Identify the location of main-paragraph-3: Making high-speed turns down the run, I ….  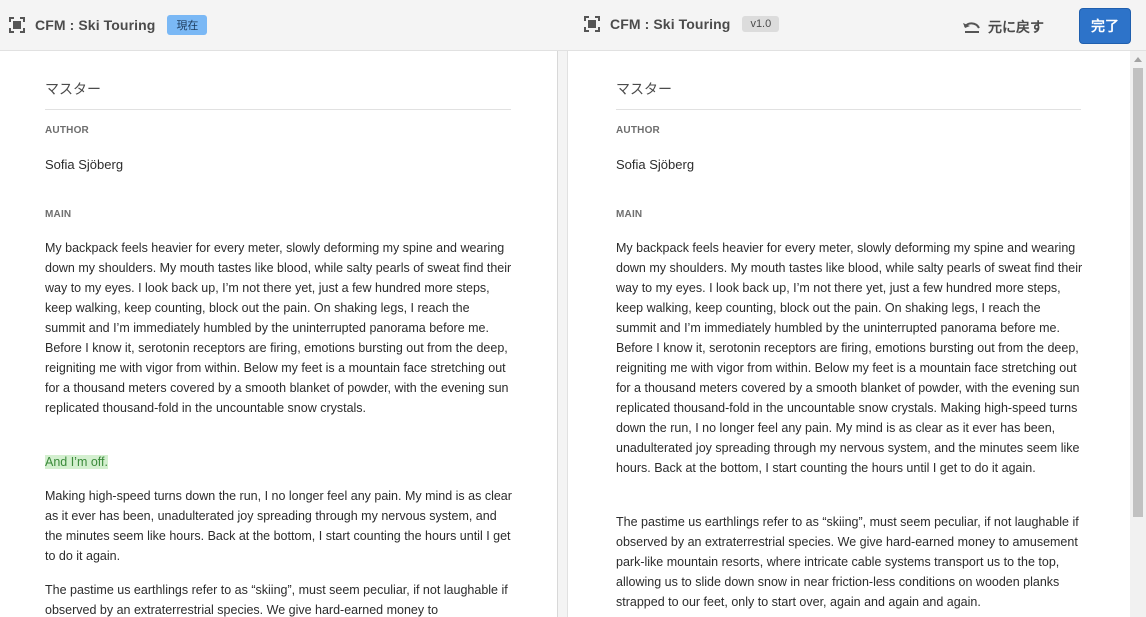
(278, 526).